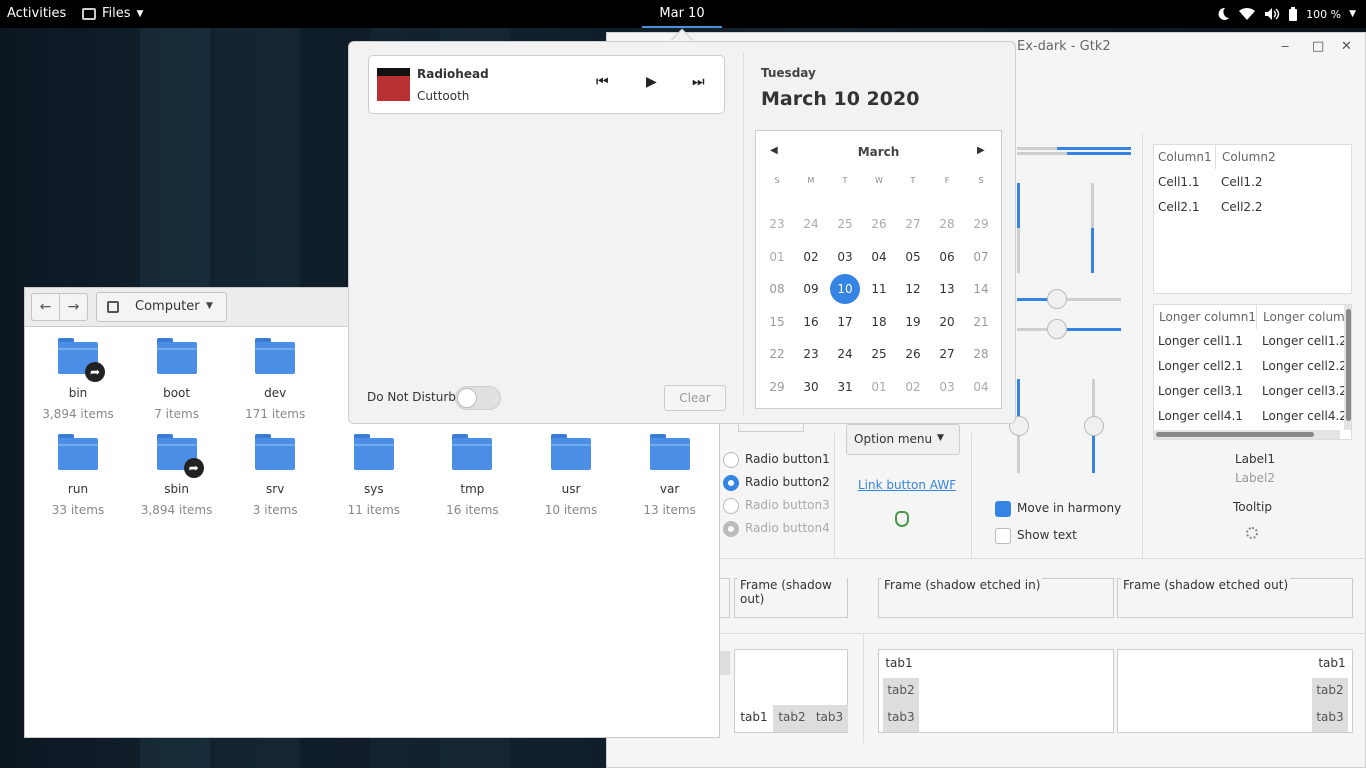  What do you see at coordinates (1318, 46) in the screenshot?
I see `maximize-icon: □` at bounding box center [1318, 46].